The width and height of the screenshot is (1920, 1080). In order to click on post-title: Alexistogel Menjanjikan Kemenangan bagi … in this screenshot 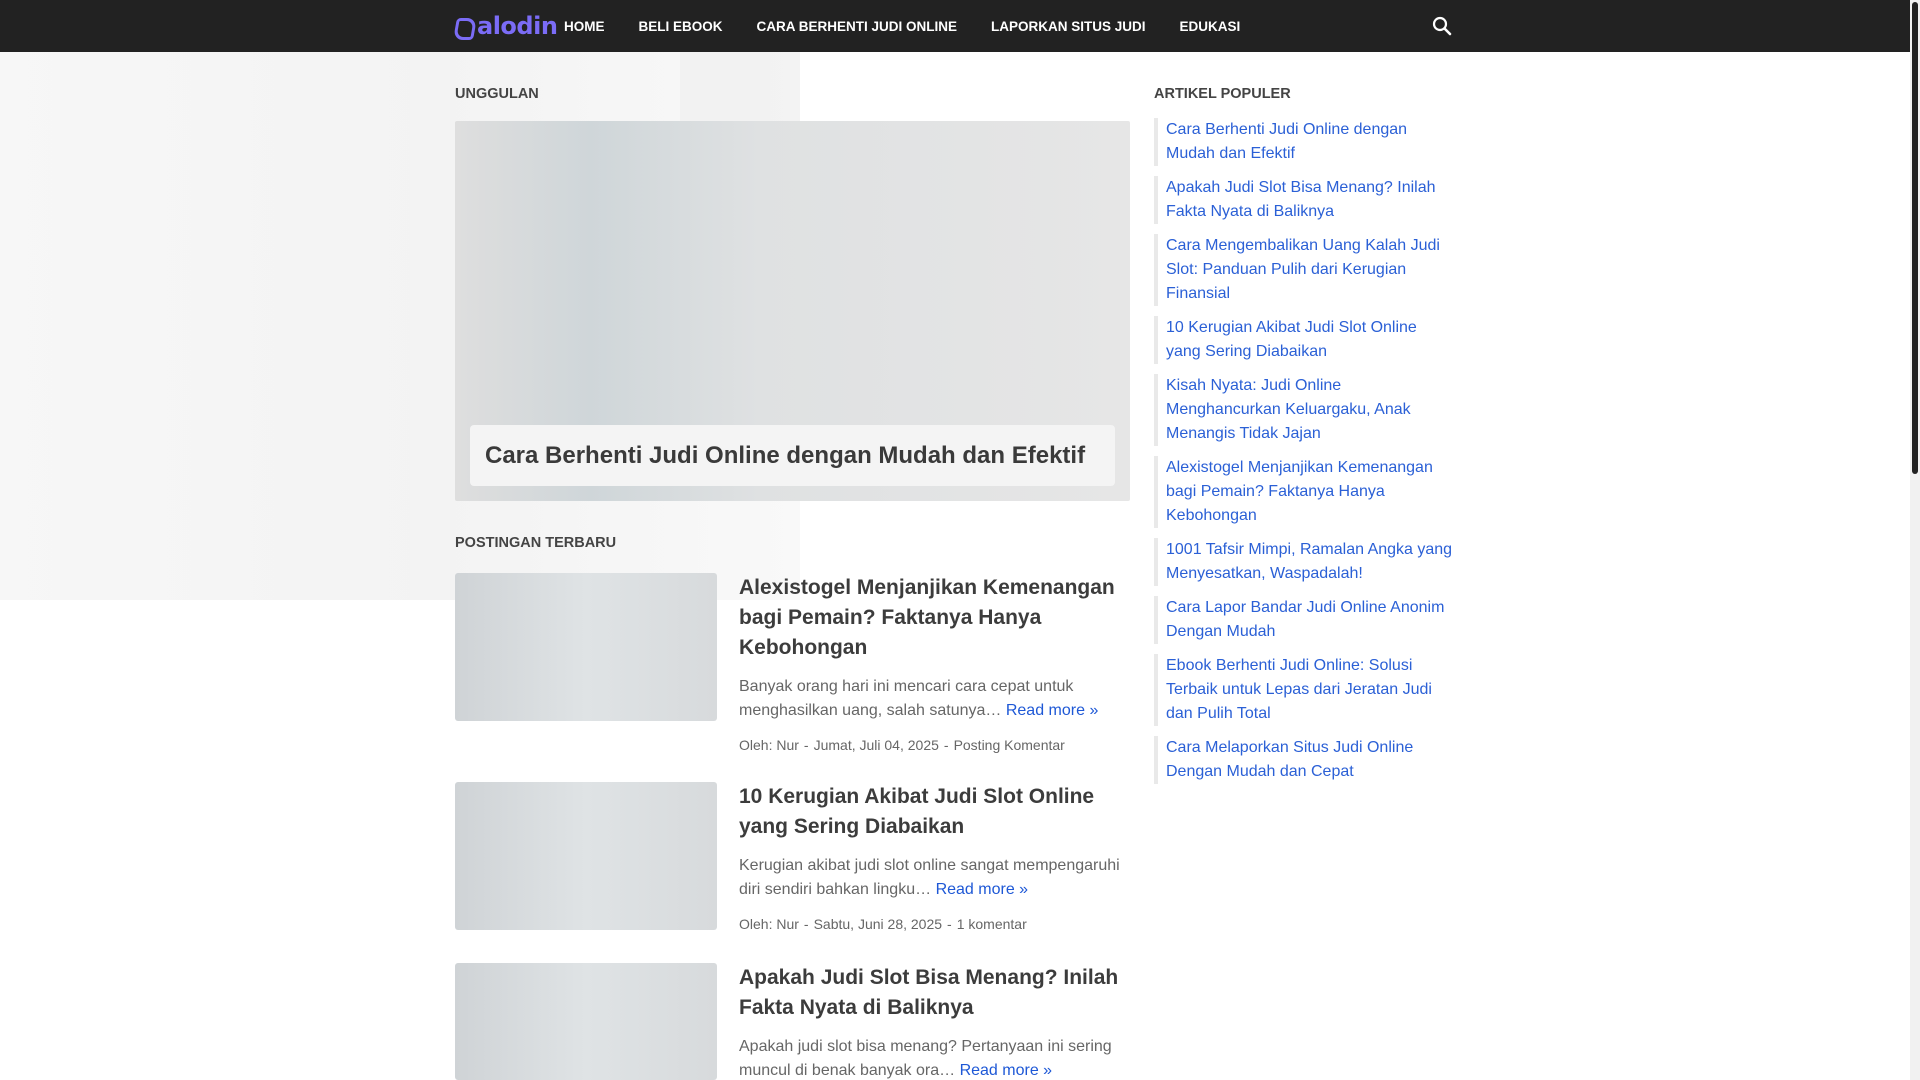, I will do `click(934, 618)`.